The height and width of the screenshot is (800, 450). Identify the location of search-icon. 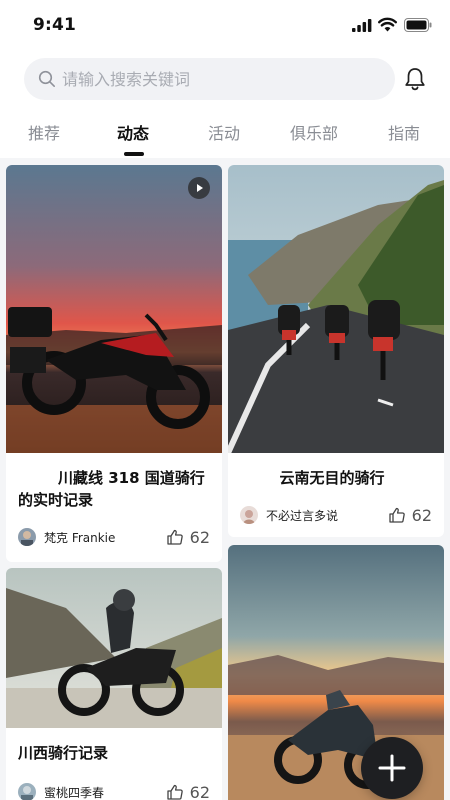
(47, 79).